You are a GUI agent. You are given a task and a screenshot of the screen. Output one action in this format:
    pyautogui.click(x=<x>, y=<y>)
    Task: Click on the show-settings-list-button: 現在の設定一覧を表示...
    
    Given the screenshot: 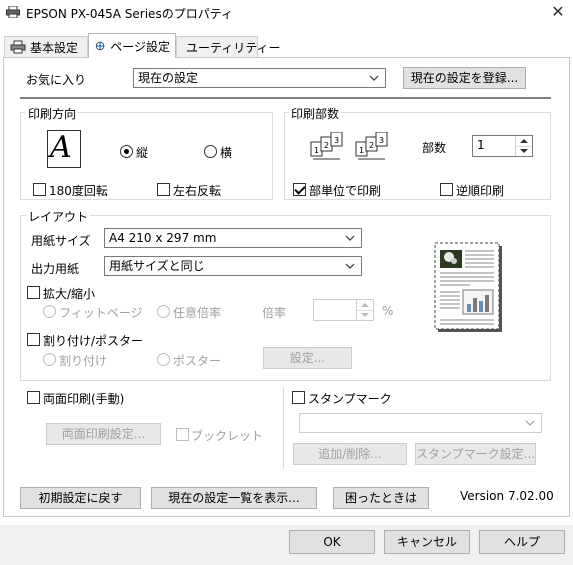 What is the action you would take?
    pyautogui.click(x=234, y=498)
    